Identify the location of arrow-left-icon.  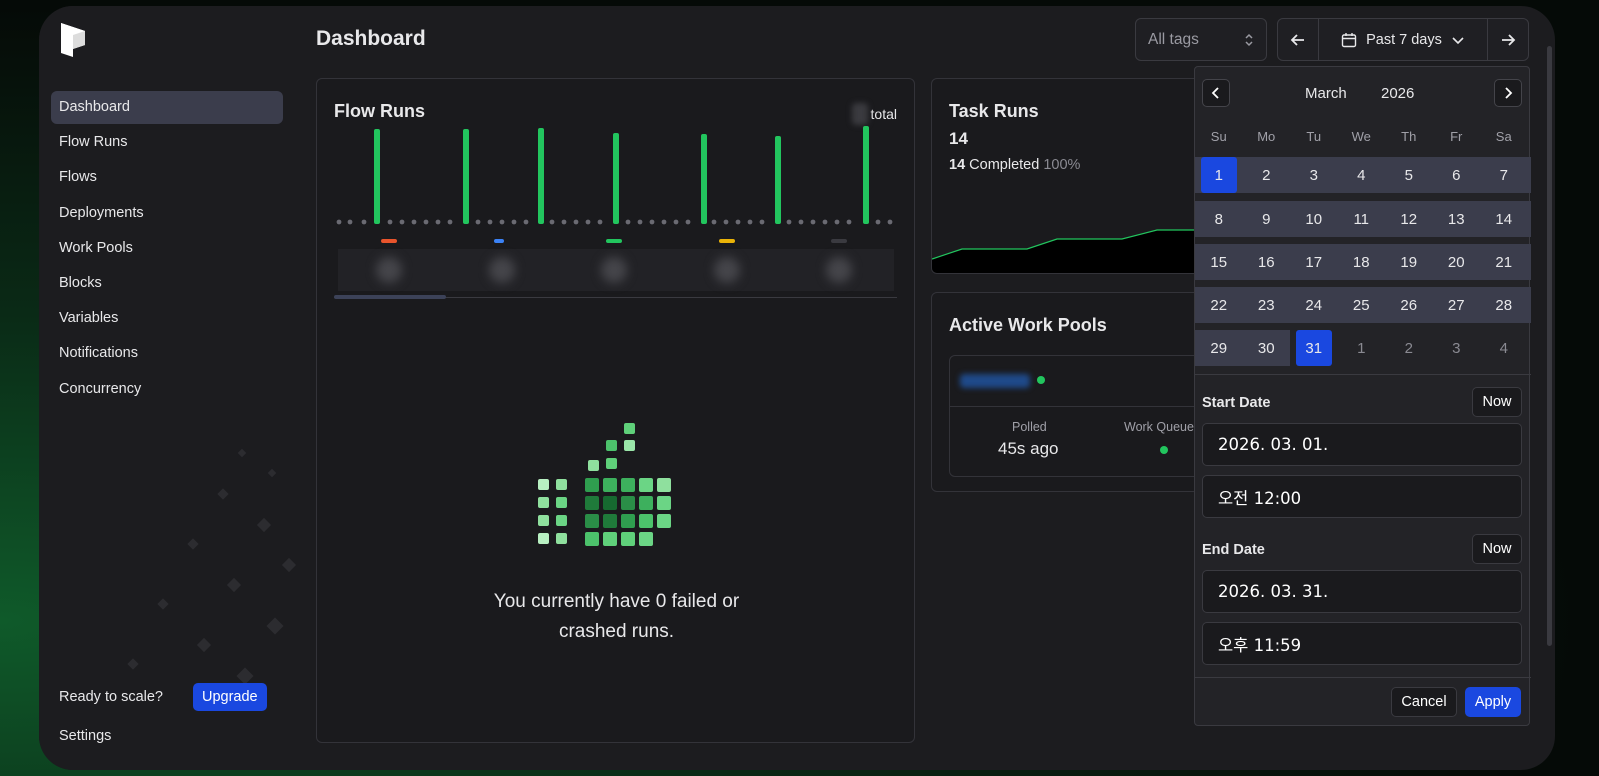
(1297, 39).